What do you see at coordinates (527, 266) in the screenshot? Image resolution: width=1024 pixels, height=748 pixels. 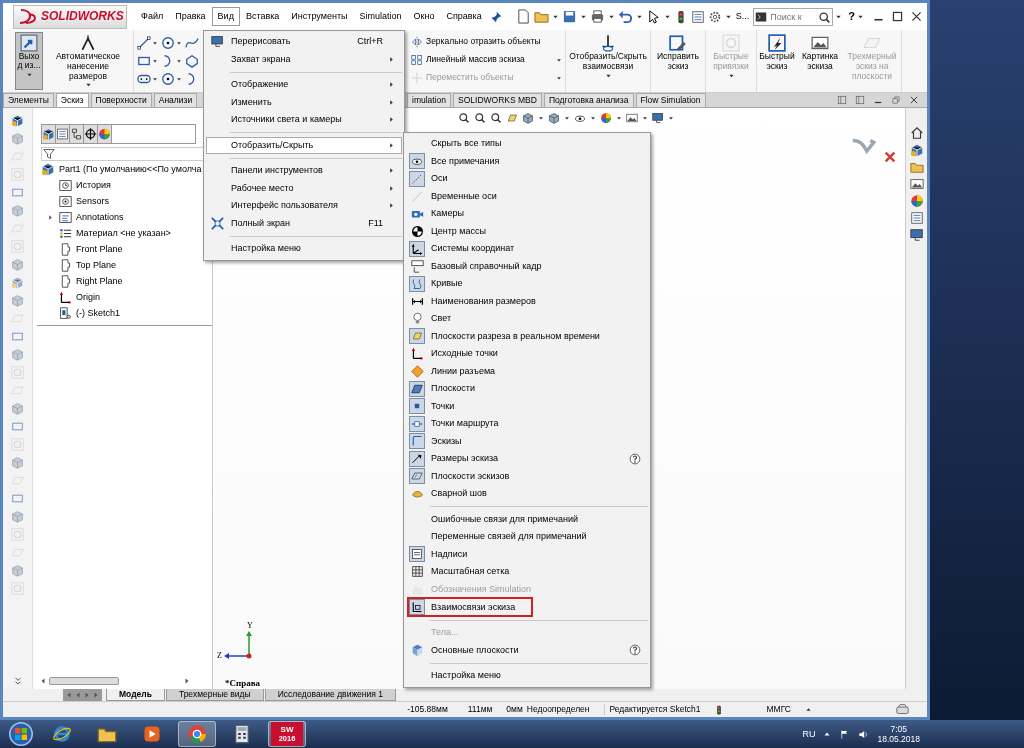 I see `menu-item: Базовый справочный кадр` at bounding box center [527, 266].